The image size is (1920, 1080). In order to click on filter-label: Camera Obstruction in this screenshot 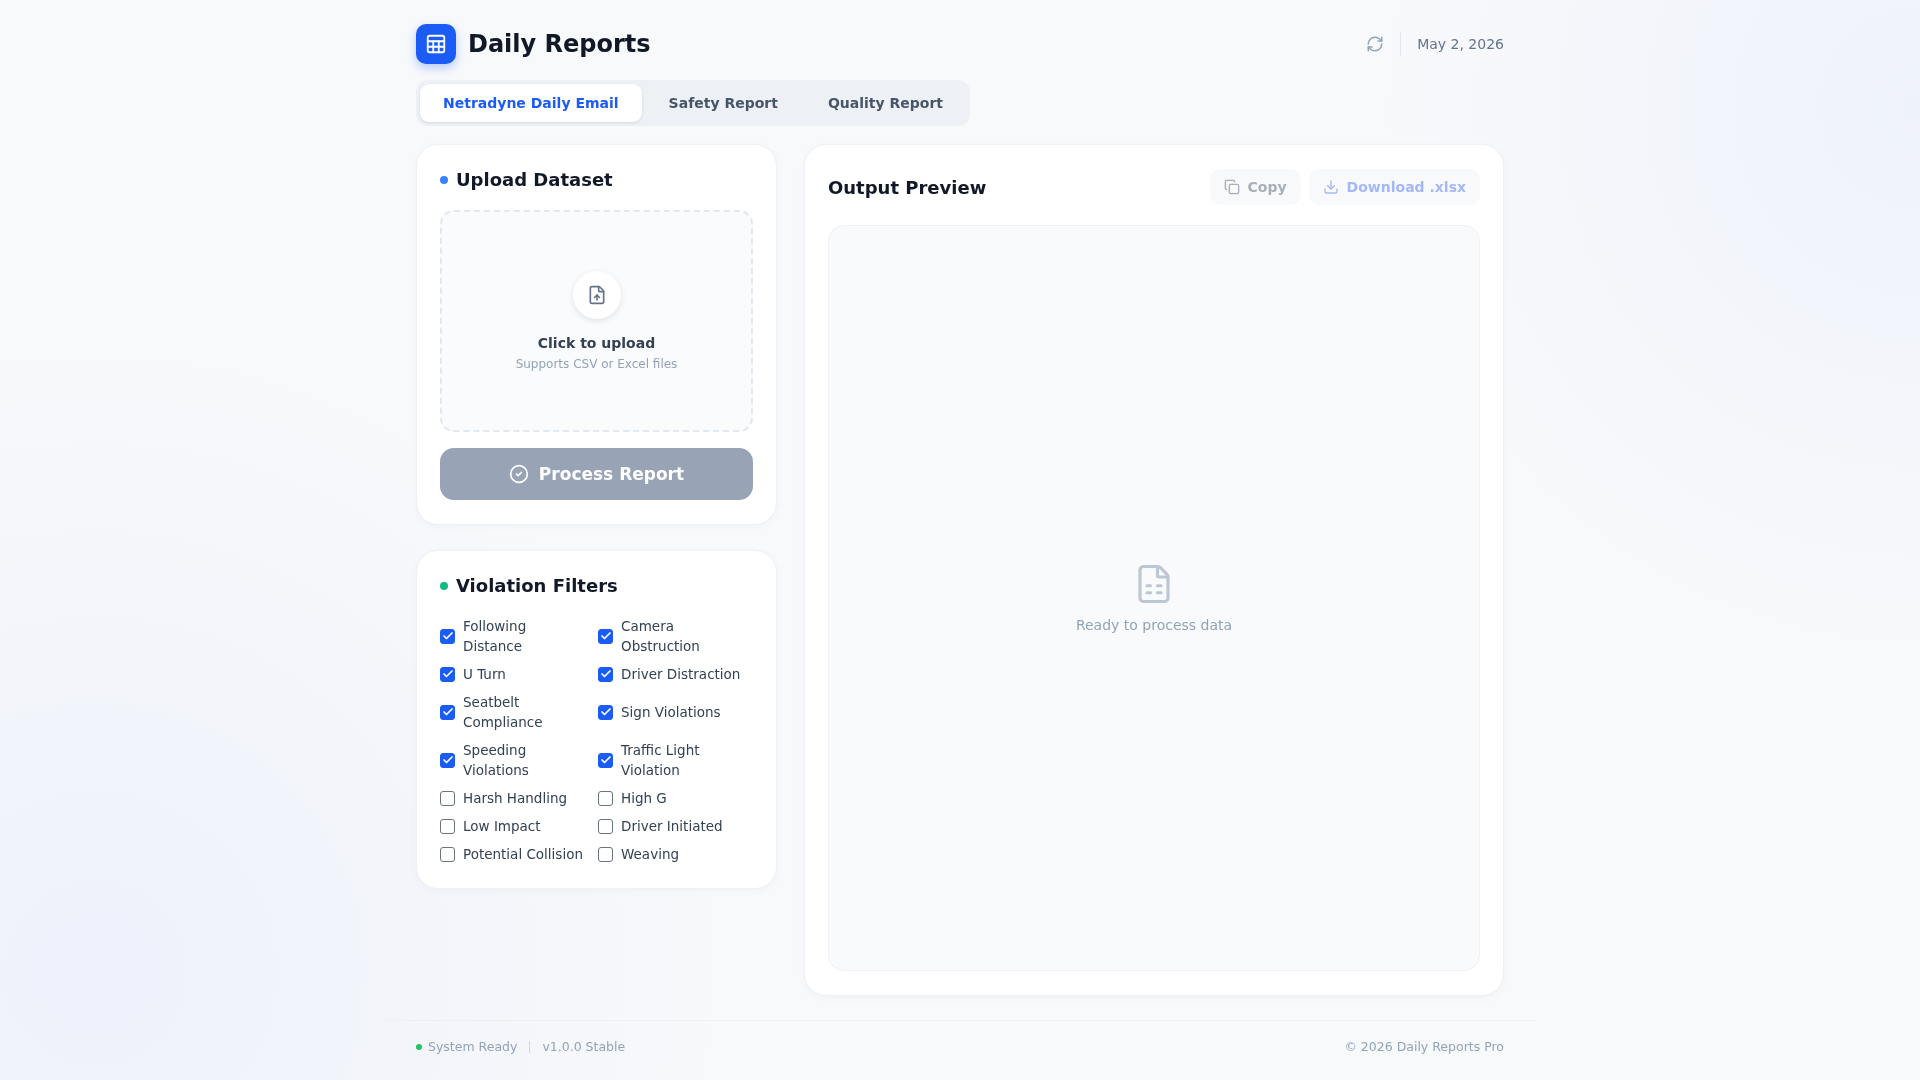, I will do `click(661, 636)`.